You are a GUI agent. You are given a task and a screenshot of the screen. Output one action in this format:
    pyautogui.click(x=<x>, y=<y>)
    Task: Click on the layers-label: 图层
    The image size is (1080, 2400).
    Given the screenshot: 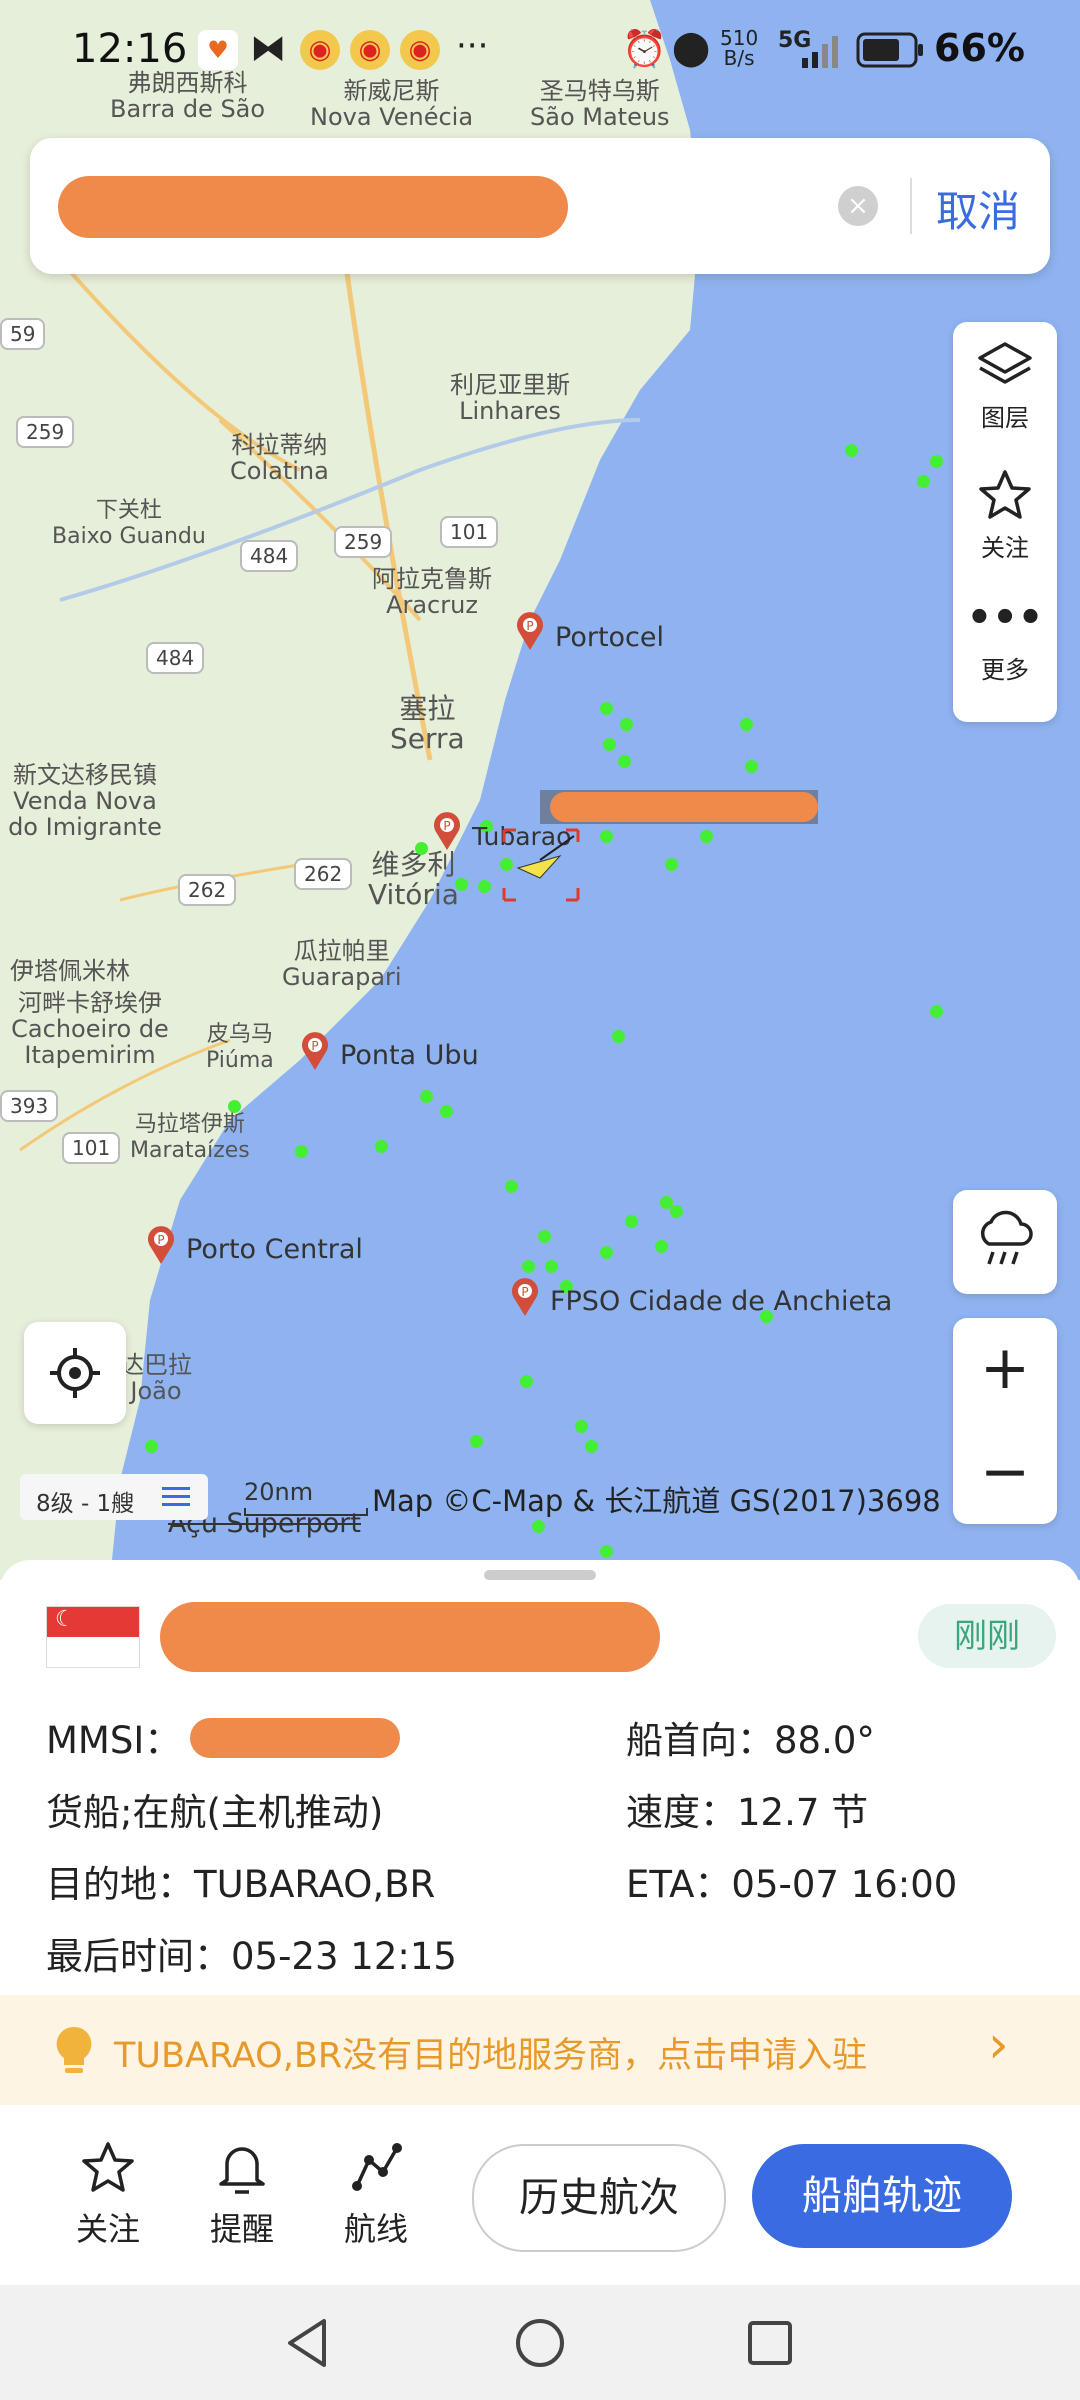 What is the action you would take?
    pyautogui.click(x=1005, y=418)
    